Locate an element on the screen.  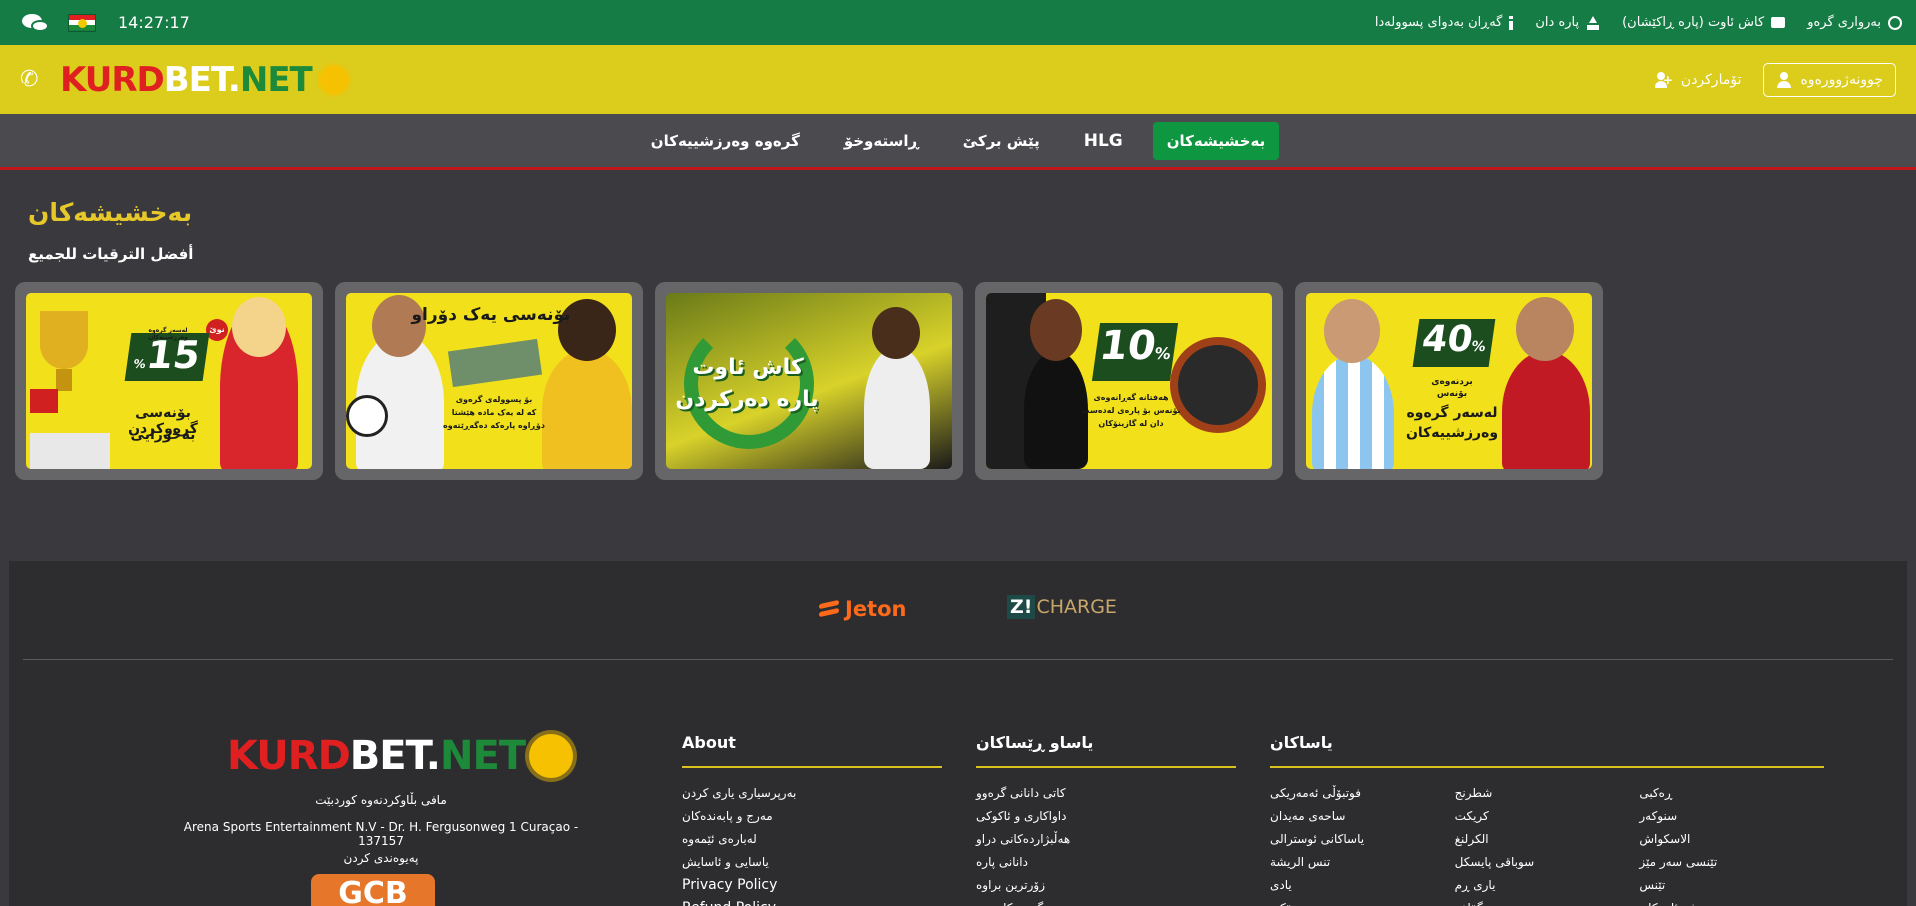
contact-link: پەیوەندی کردن is located at coordinates (381, 858).